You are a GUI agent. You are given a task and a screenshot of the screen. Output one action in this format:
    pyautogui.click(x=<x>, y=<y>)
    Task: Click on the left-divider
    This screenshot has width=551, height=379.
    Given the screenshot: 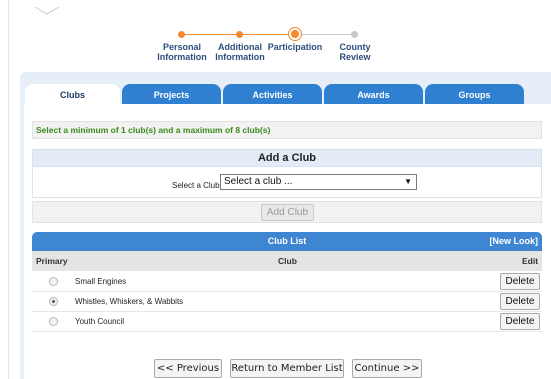 What is the action you would take?
    pyautogui.click(x=8, y=189)
    